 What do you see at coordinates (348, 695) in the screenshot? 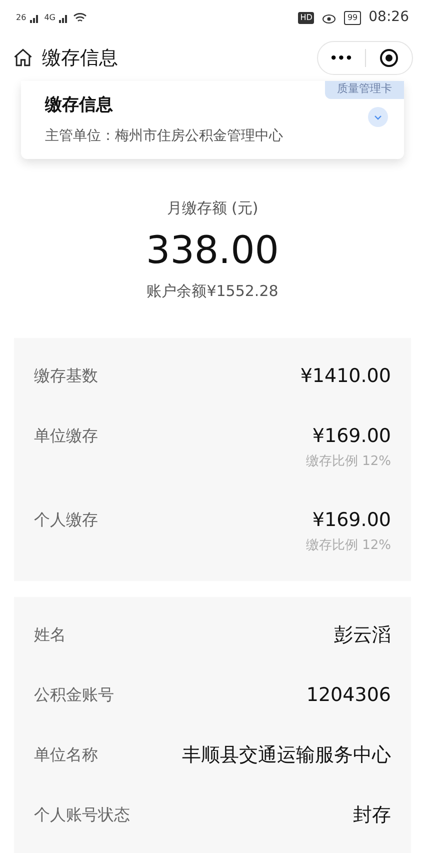
I see `row-value: 1204306` at bounding box center [348, 695].